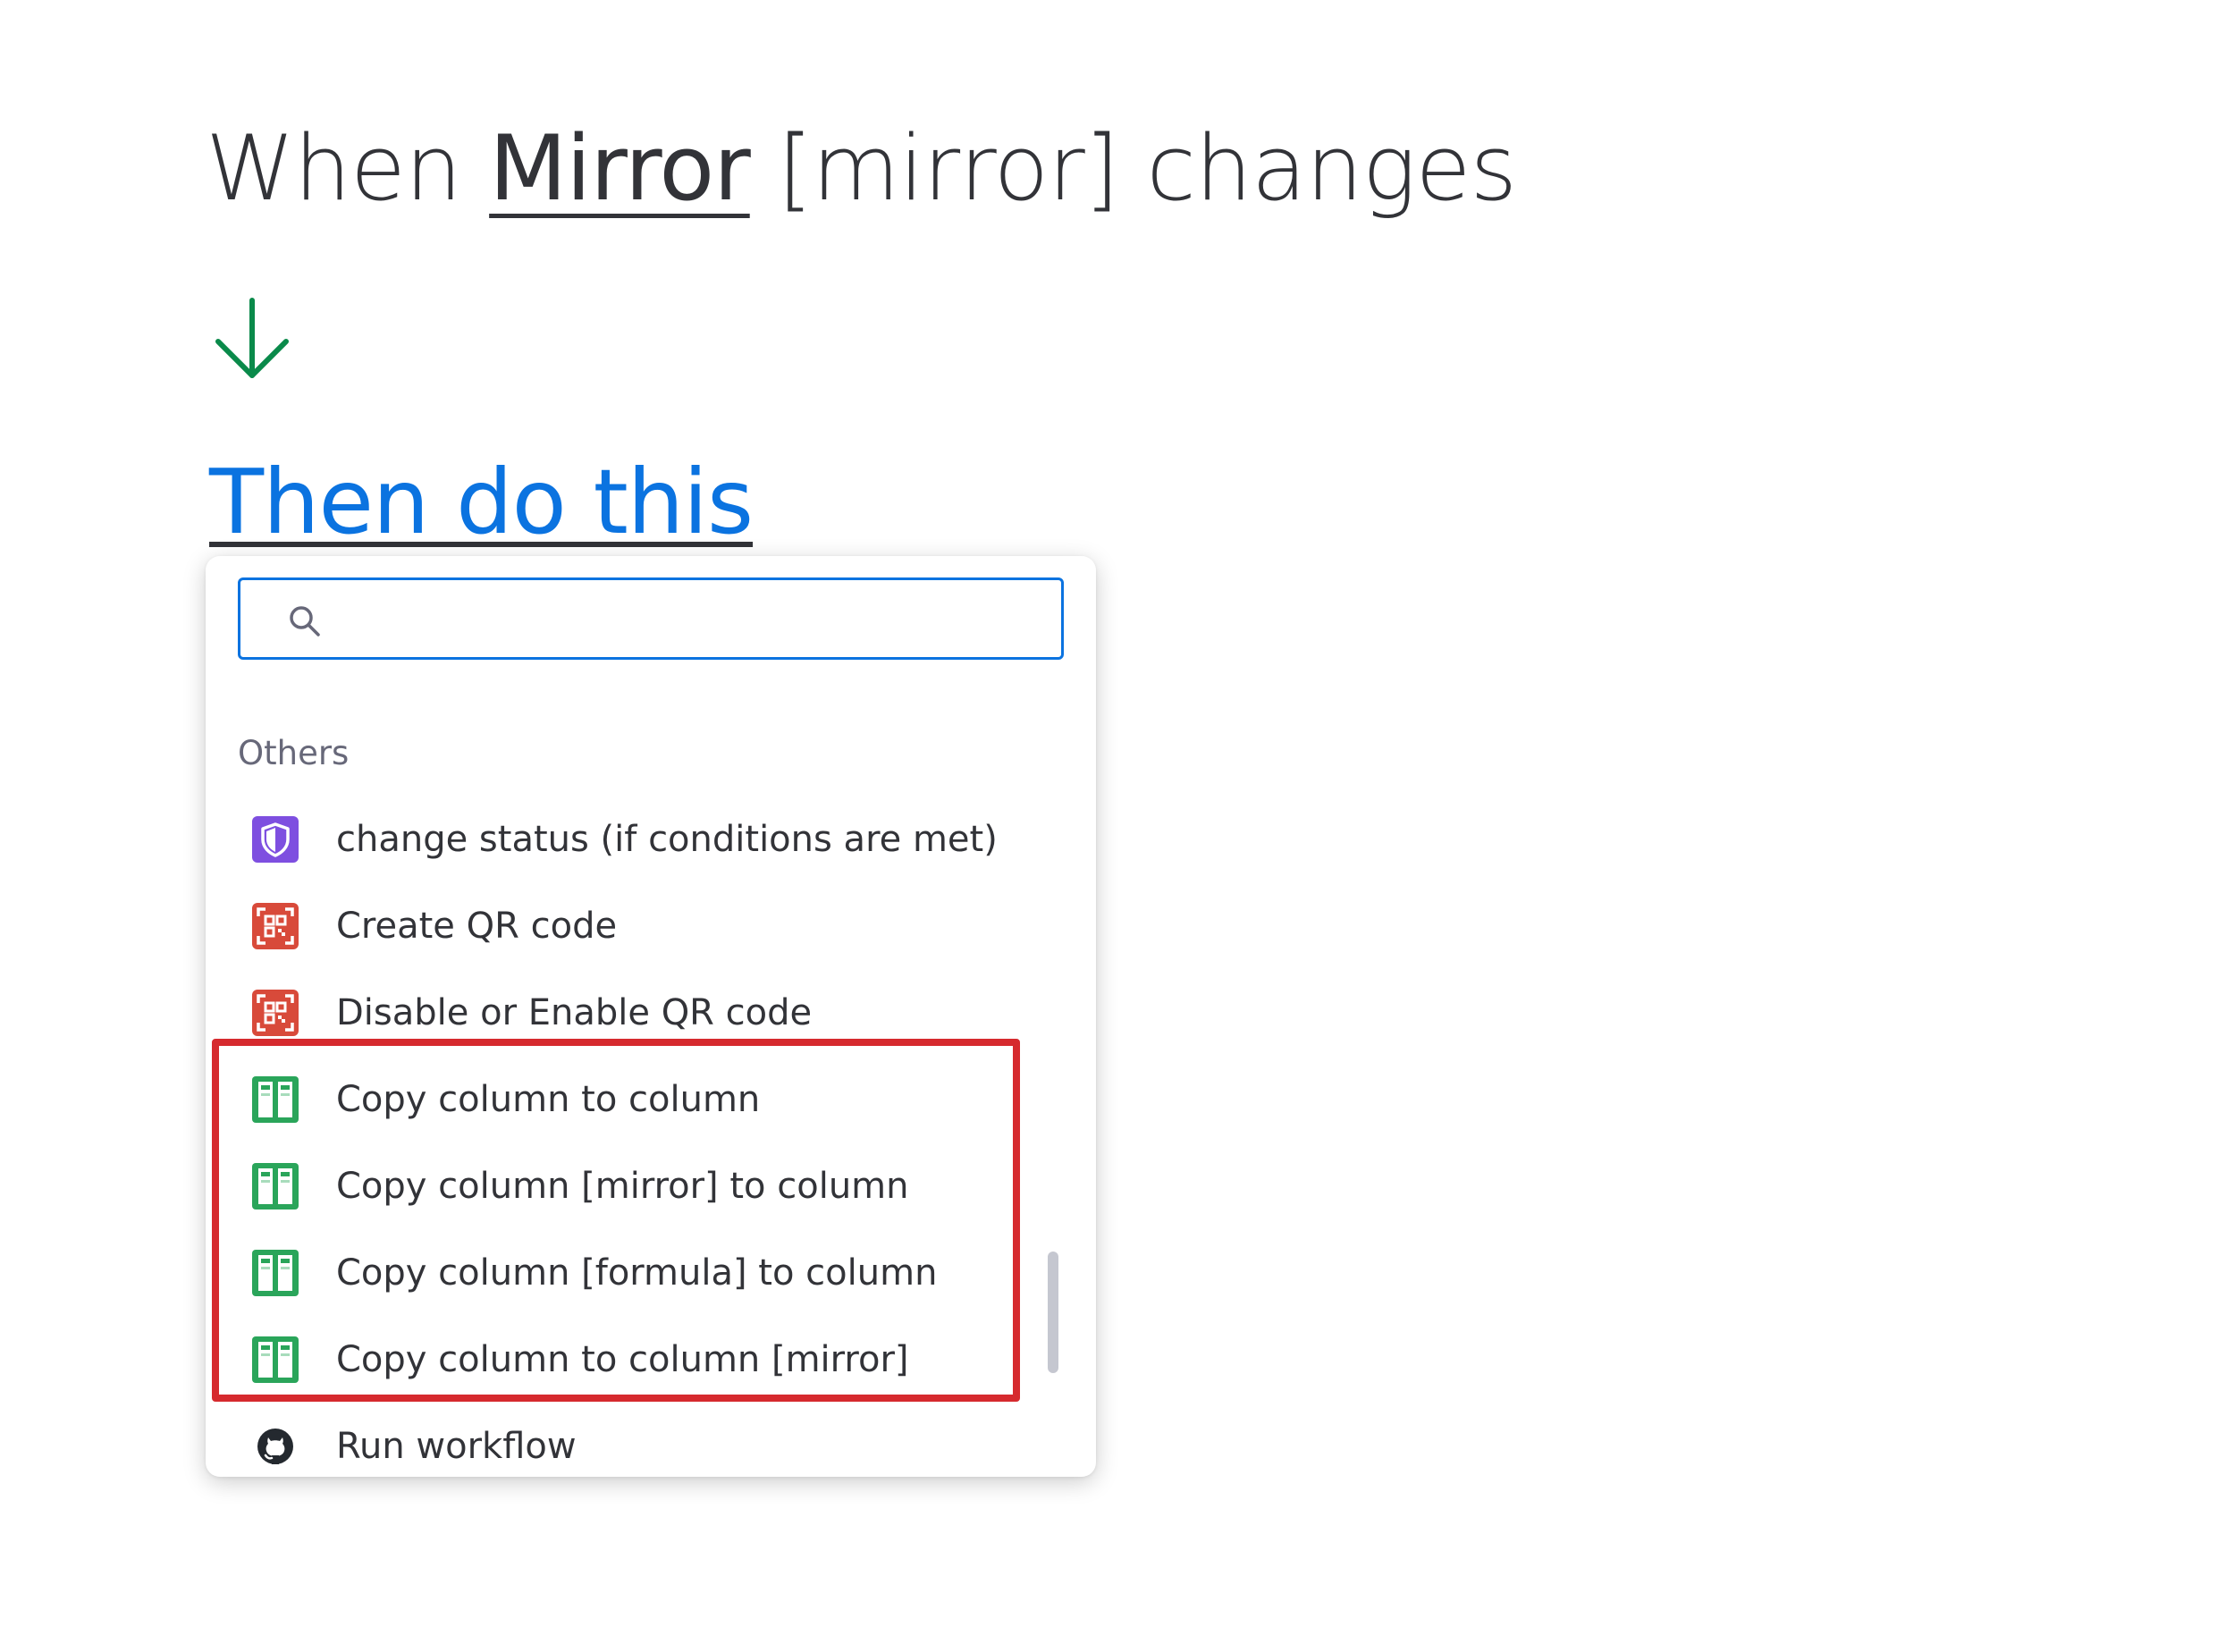 This screenshot has height=1652, width=2217. Describe the element at coordinates (640, 926) in the screenshot. I see `menu-item-create-qr-code: Create QR code` at that location.